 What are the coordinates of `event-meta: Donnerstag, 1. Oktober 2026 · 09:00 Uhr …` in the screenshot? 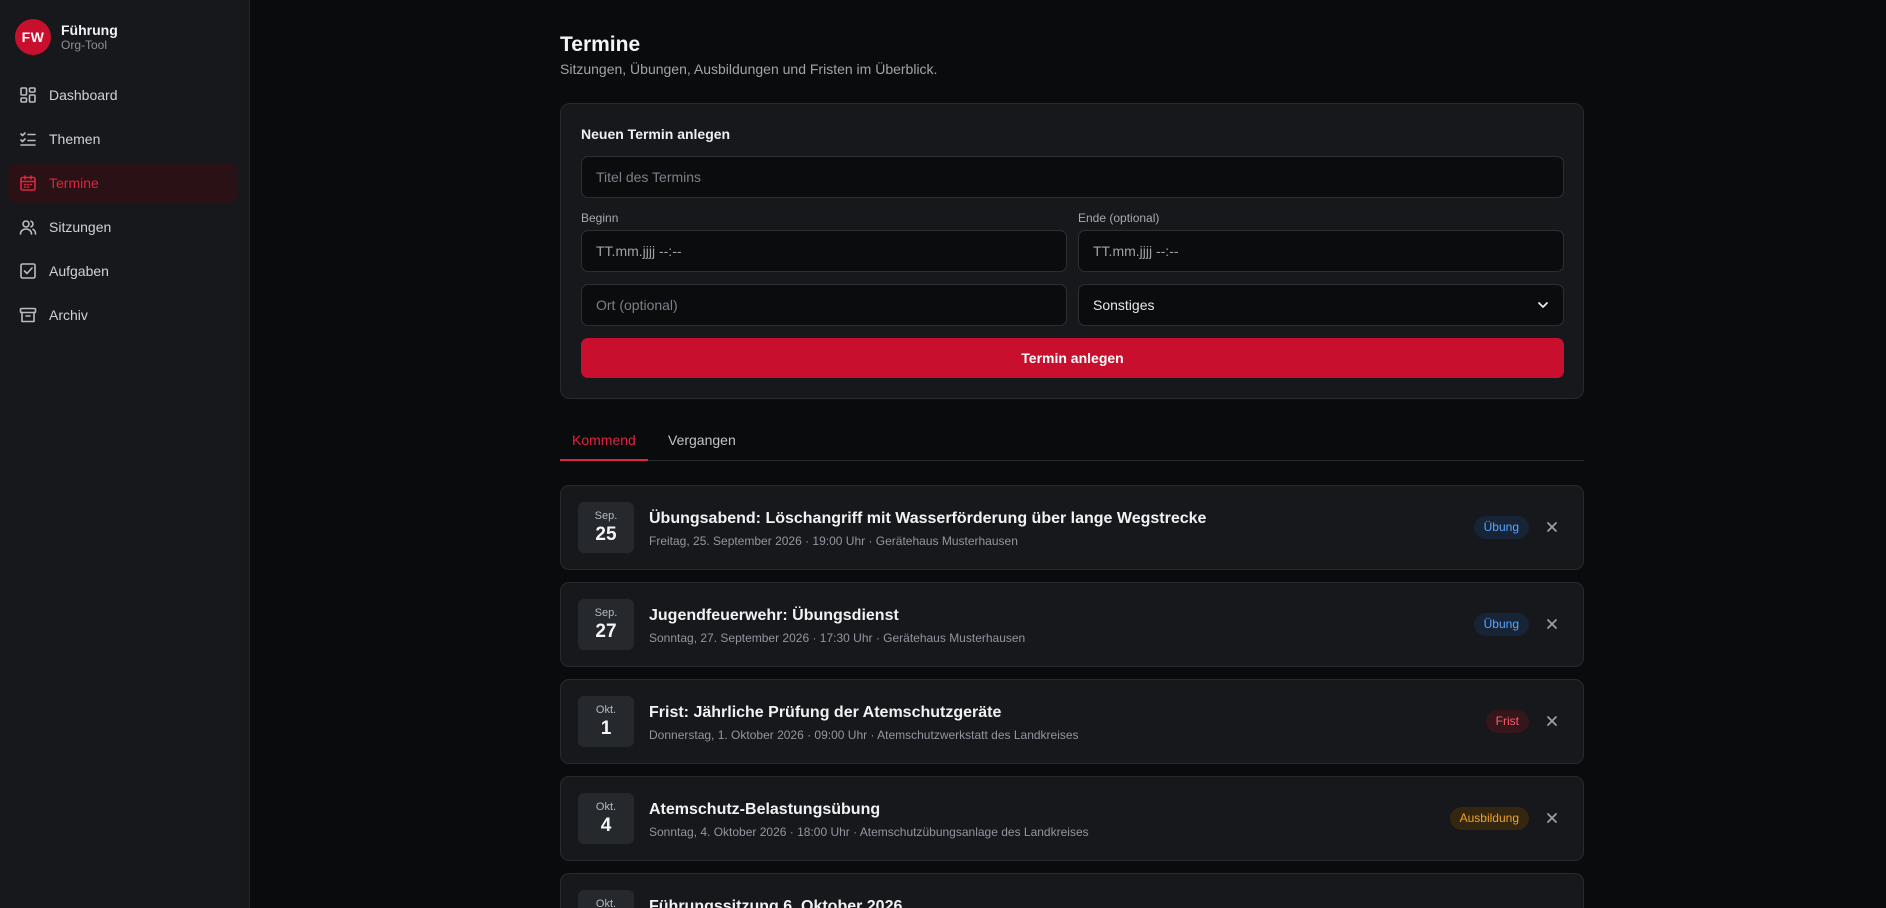 It's located at (864, 735).